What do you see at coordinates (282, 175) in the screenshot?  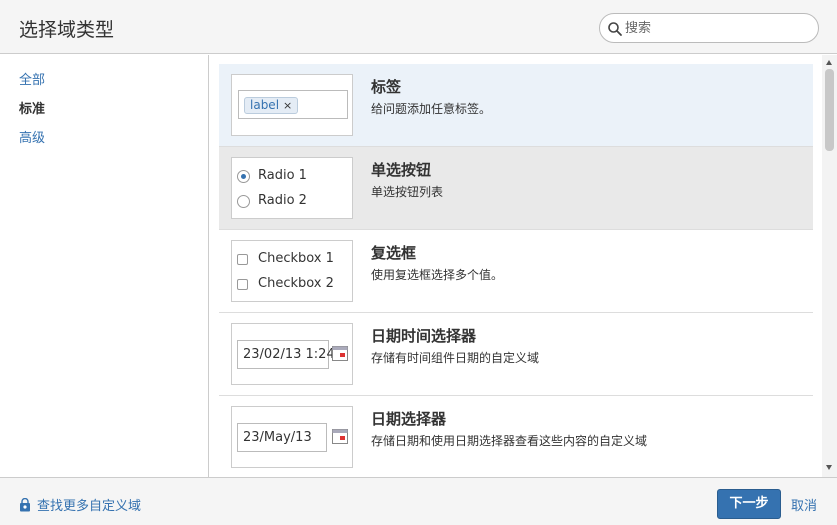 I see `radio-label: Radio 1` at bounding box center [282, 175].